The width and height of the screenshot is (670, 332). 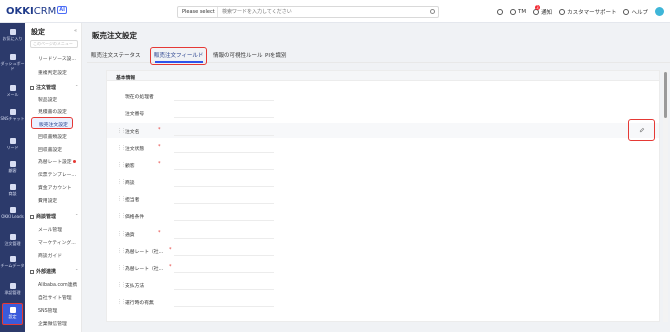 I want to click on history-button, so click(x=499, y=11).